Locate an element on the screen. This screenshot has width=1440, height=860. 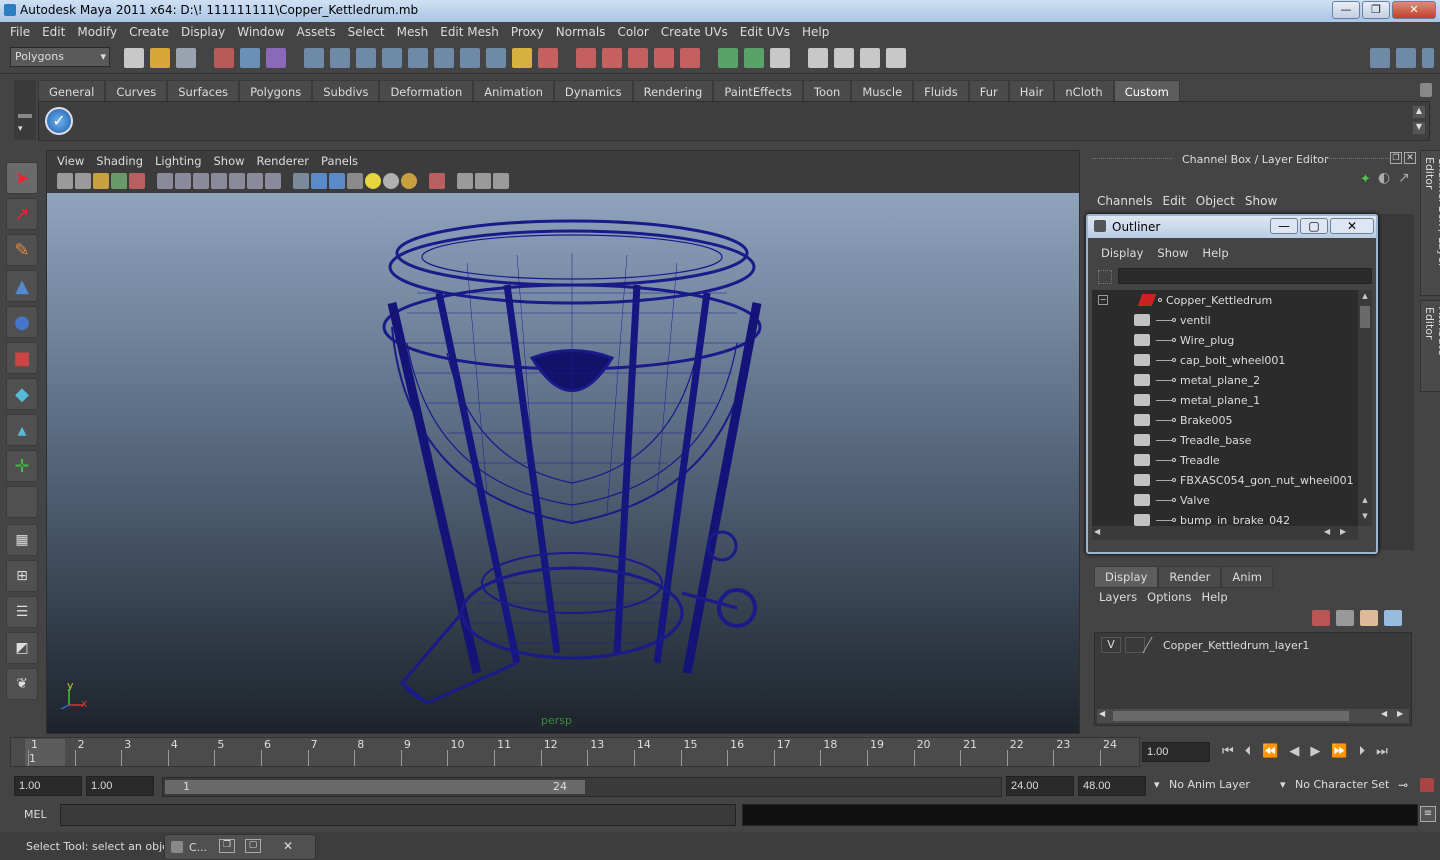
film-gate-icon is located at coordinates (183, 181).